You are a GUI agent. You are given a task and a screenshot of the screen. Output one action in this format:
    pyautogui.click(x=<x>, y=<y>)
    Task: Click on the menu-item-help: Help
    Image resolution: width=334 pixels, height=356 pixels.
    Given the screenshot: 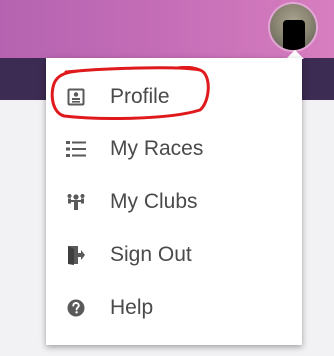 What is the action you would take?
    pyautogui.click(x=174, y=308)
    